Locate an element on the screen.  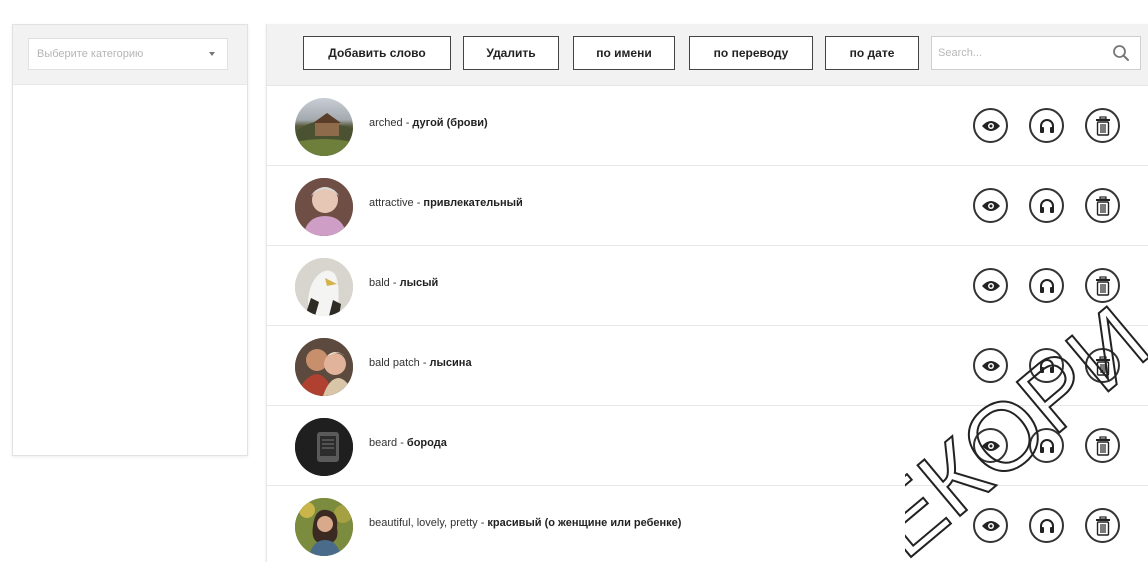
sort-by-translation-button: по переводу is located at coordinates (751, 53).